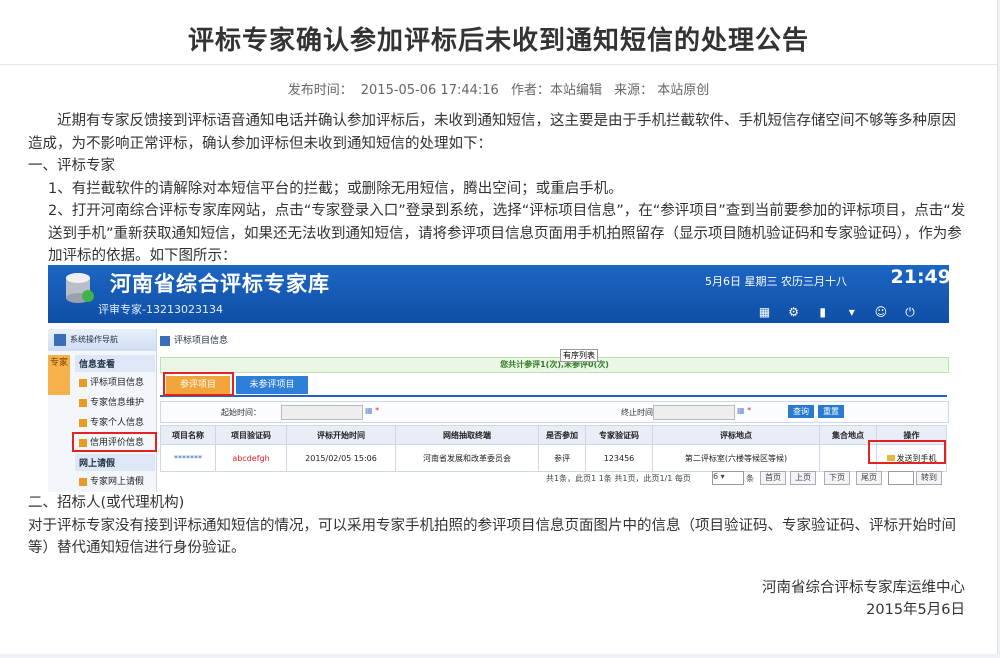 Image resolution: width=1000 pixels, height=658 pixels. I want to click on article-title: 评标专家确认参加评标后未收到通知短信的处理公告, so click(498, 41).